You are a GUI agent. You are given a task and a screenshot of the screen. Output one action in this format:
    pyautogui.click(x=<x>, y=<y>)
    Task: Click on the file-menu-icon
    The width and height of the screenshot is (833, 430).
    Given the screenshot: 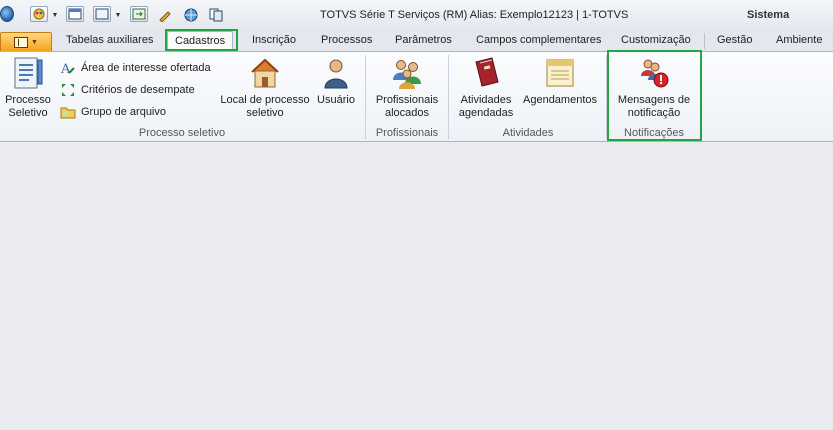 What is the action you would take?
    pyautogui.click(x=21, y=42)
    